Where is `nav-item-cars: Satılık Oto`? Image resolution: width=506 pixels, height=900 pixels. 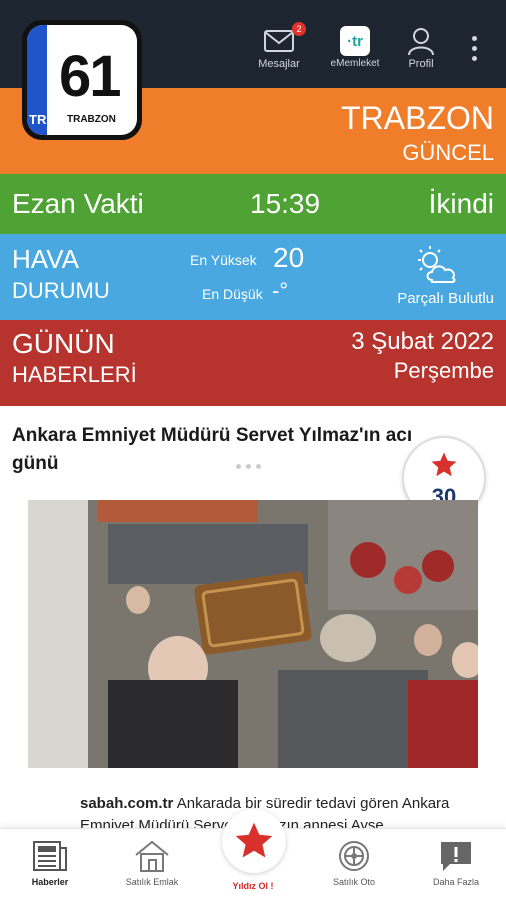 nav-item-cars: Satılık Oto is located at coordinates (354, 861).